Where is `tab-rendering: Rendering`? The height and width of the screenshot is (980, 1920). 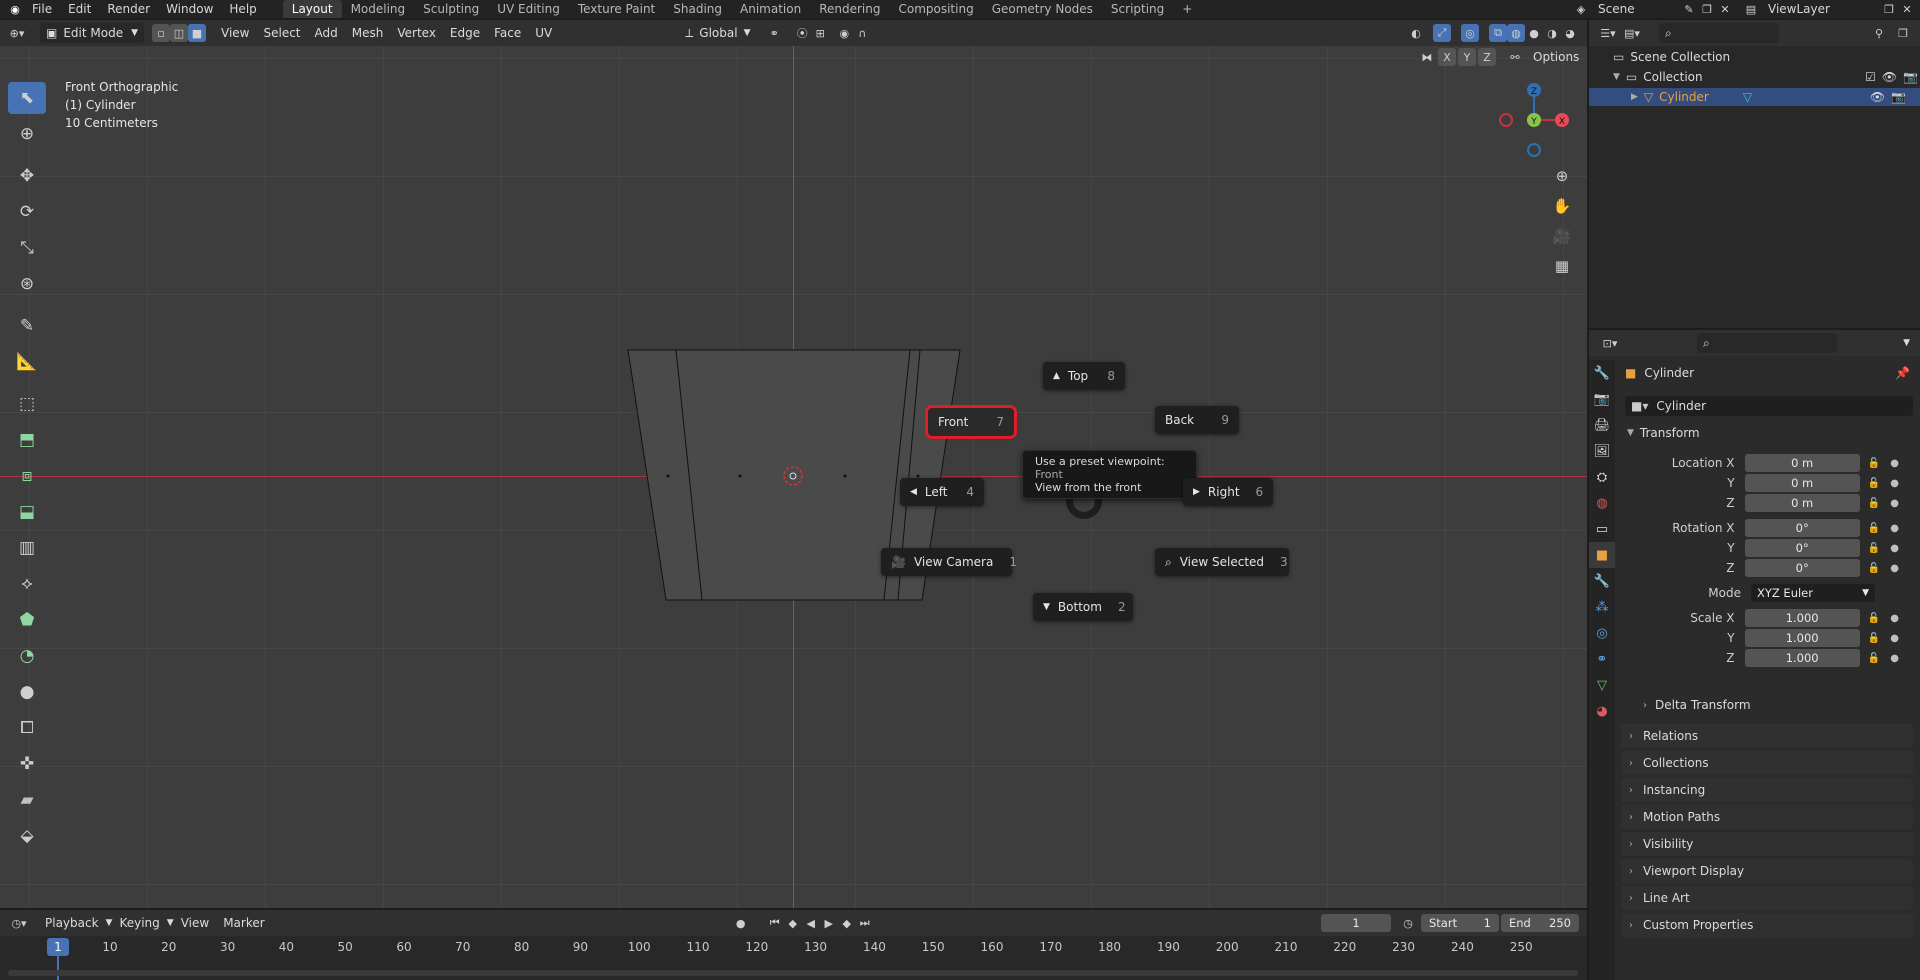
tab-rendering: Rendering is located at coordinates (849, 9).